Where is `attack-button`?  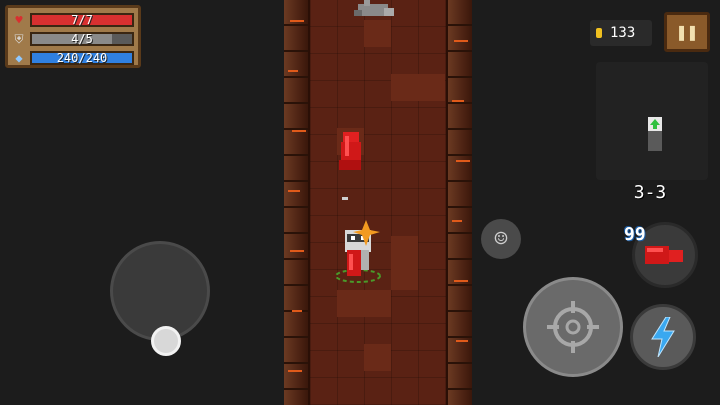
attack-button is located at coordinates (573, 327).